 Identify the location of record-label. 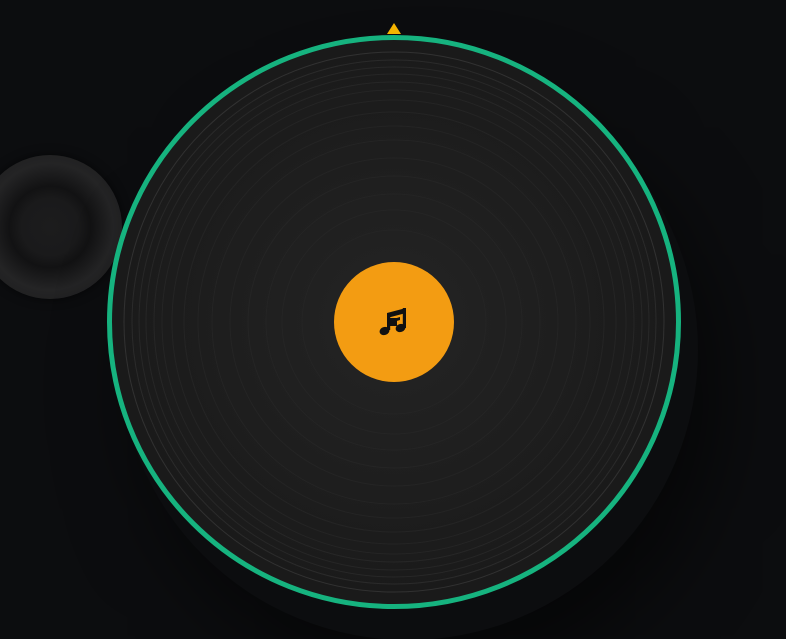
(394, 322).